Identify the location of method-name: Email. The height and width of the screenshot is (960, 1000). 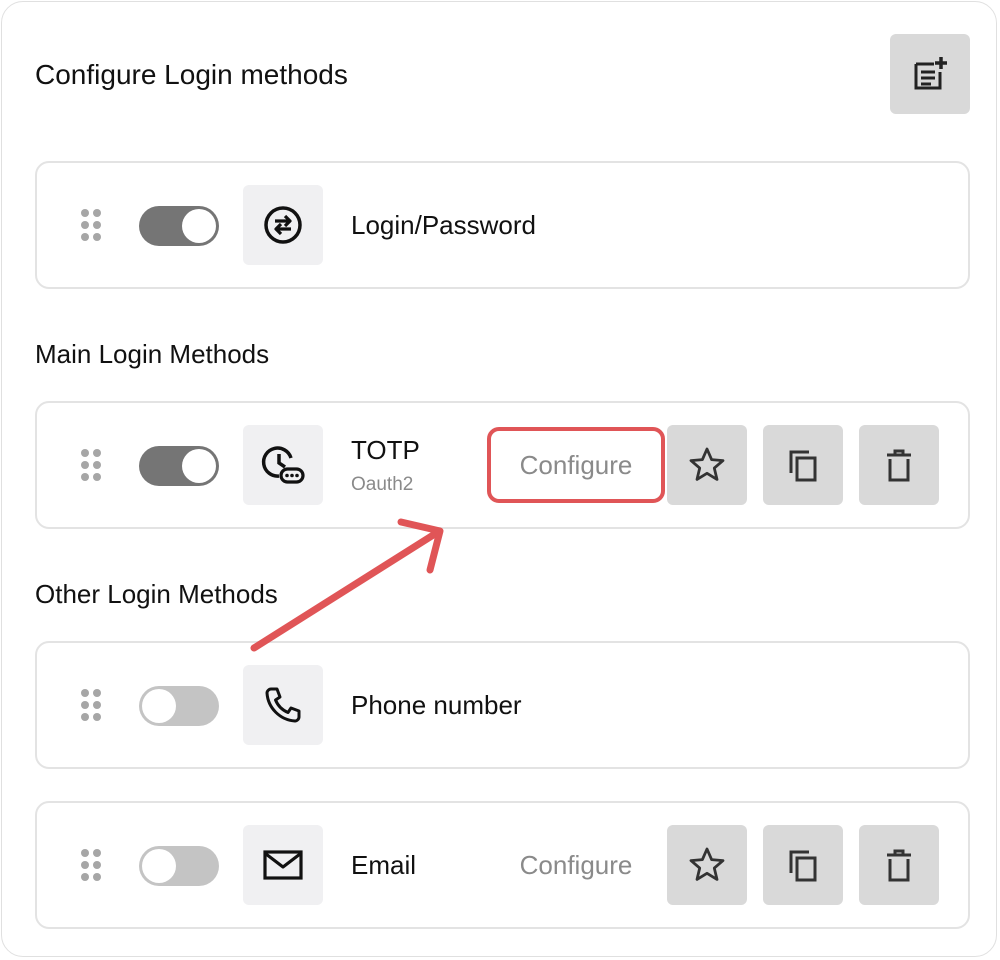
(384, 865).